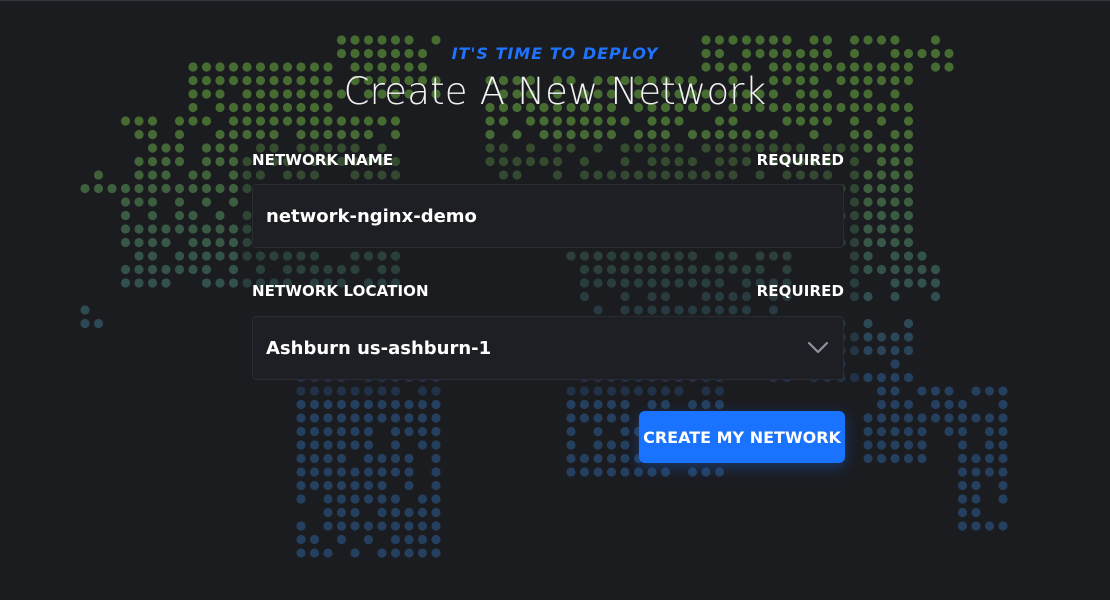 The image size is (1110, 600). Describe the element at coordinates (555, 53) in the screenshot. I see `eyebrow-text: IT'S TIME TO DEPLOY` at that location.